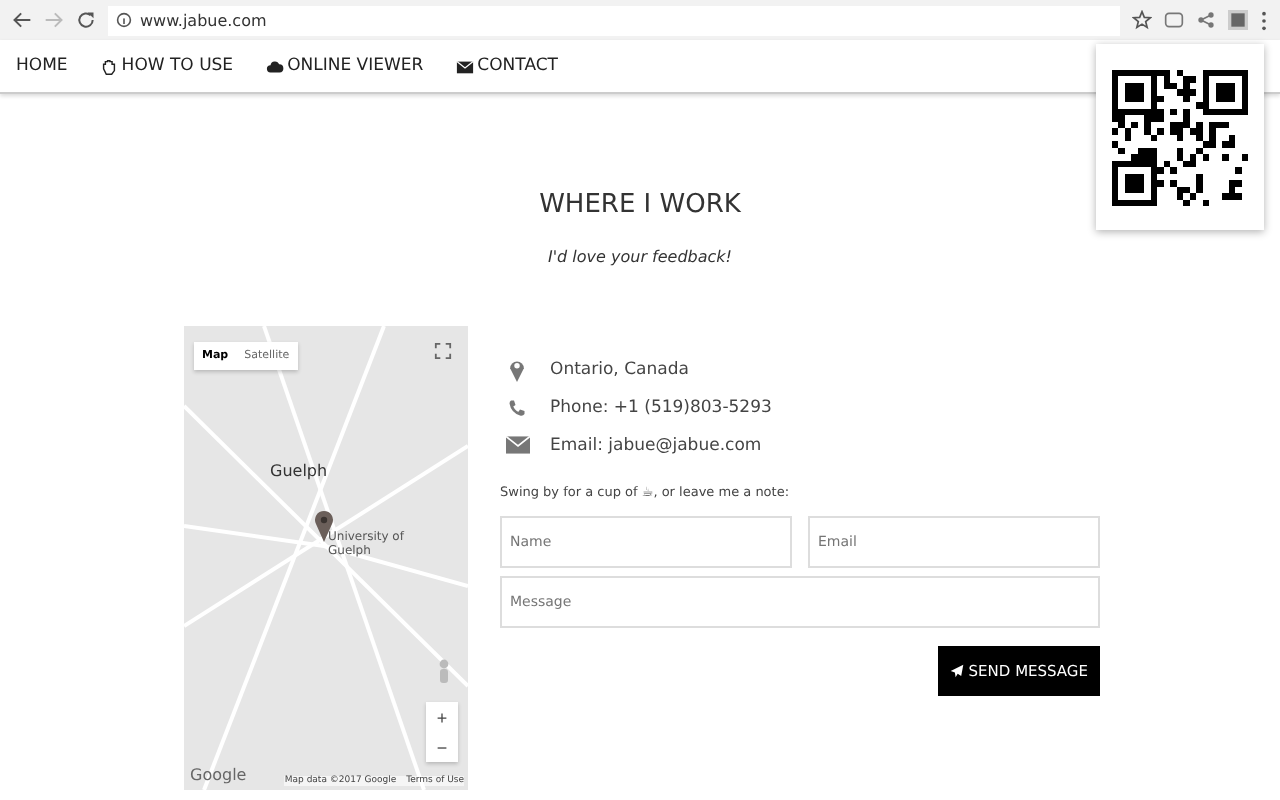 The height and width of the screenshot is (800, 1280). I want to click on hand-icon, so click(108, 66).